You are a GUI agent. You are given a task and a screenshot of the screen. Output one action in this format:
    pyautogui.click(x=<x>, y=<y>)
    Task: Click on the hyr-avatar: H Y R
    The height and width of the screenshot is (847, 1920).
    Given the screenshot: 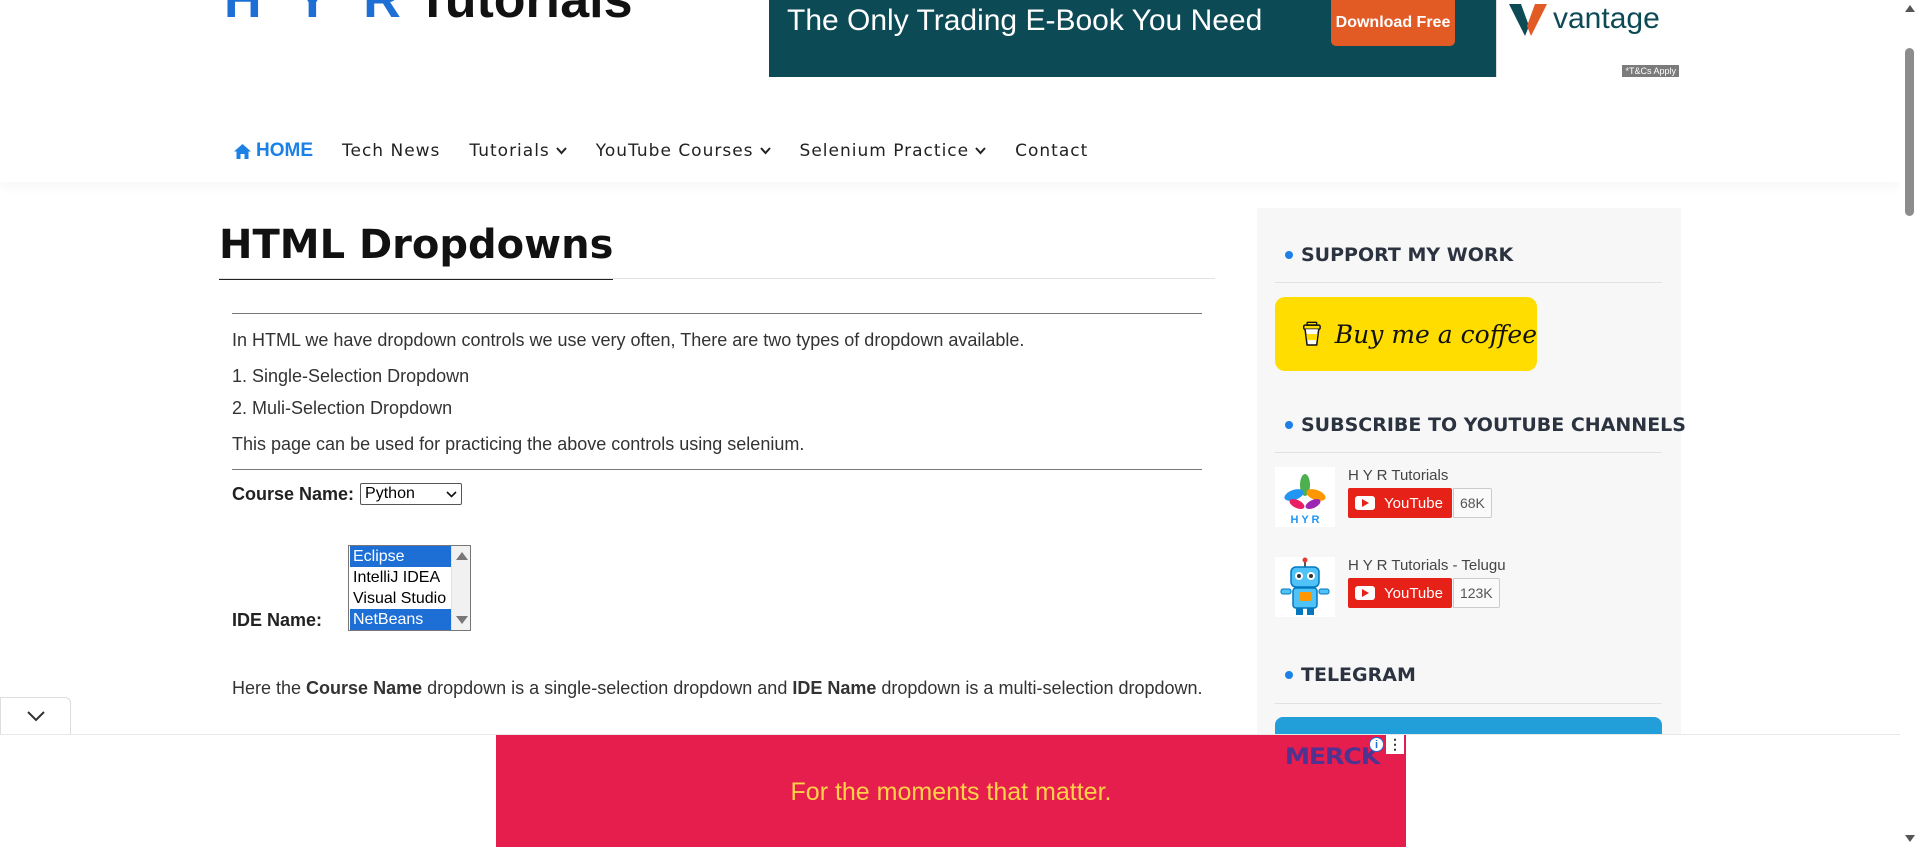 What is the action you would take?
    pyautogui.click(x=1305, y=497)
    